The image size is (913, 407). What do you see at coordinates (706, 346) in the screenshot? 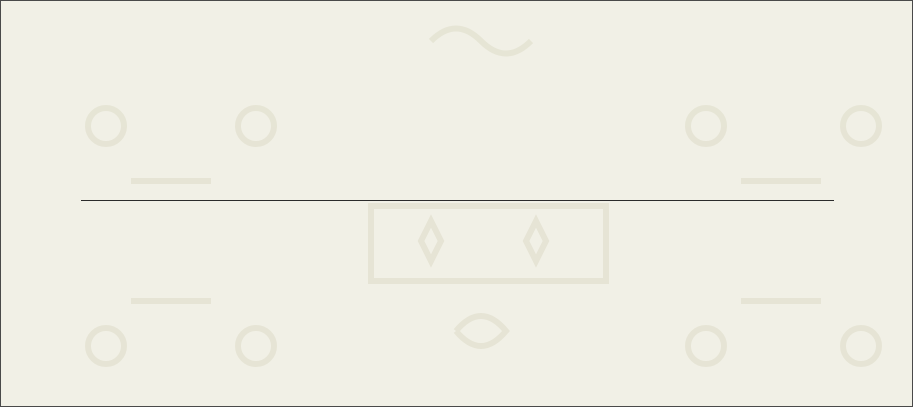
I see `ornament-right-lower` at bounding box center [706, 346].